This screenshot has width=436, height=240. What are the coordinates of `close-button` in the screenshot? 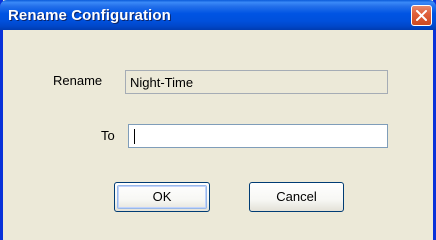 It's located at (421, 15).